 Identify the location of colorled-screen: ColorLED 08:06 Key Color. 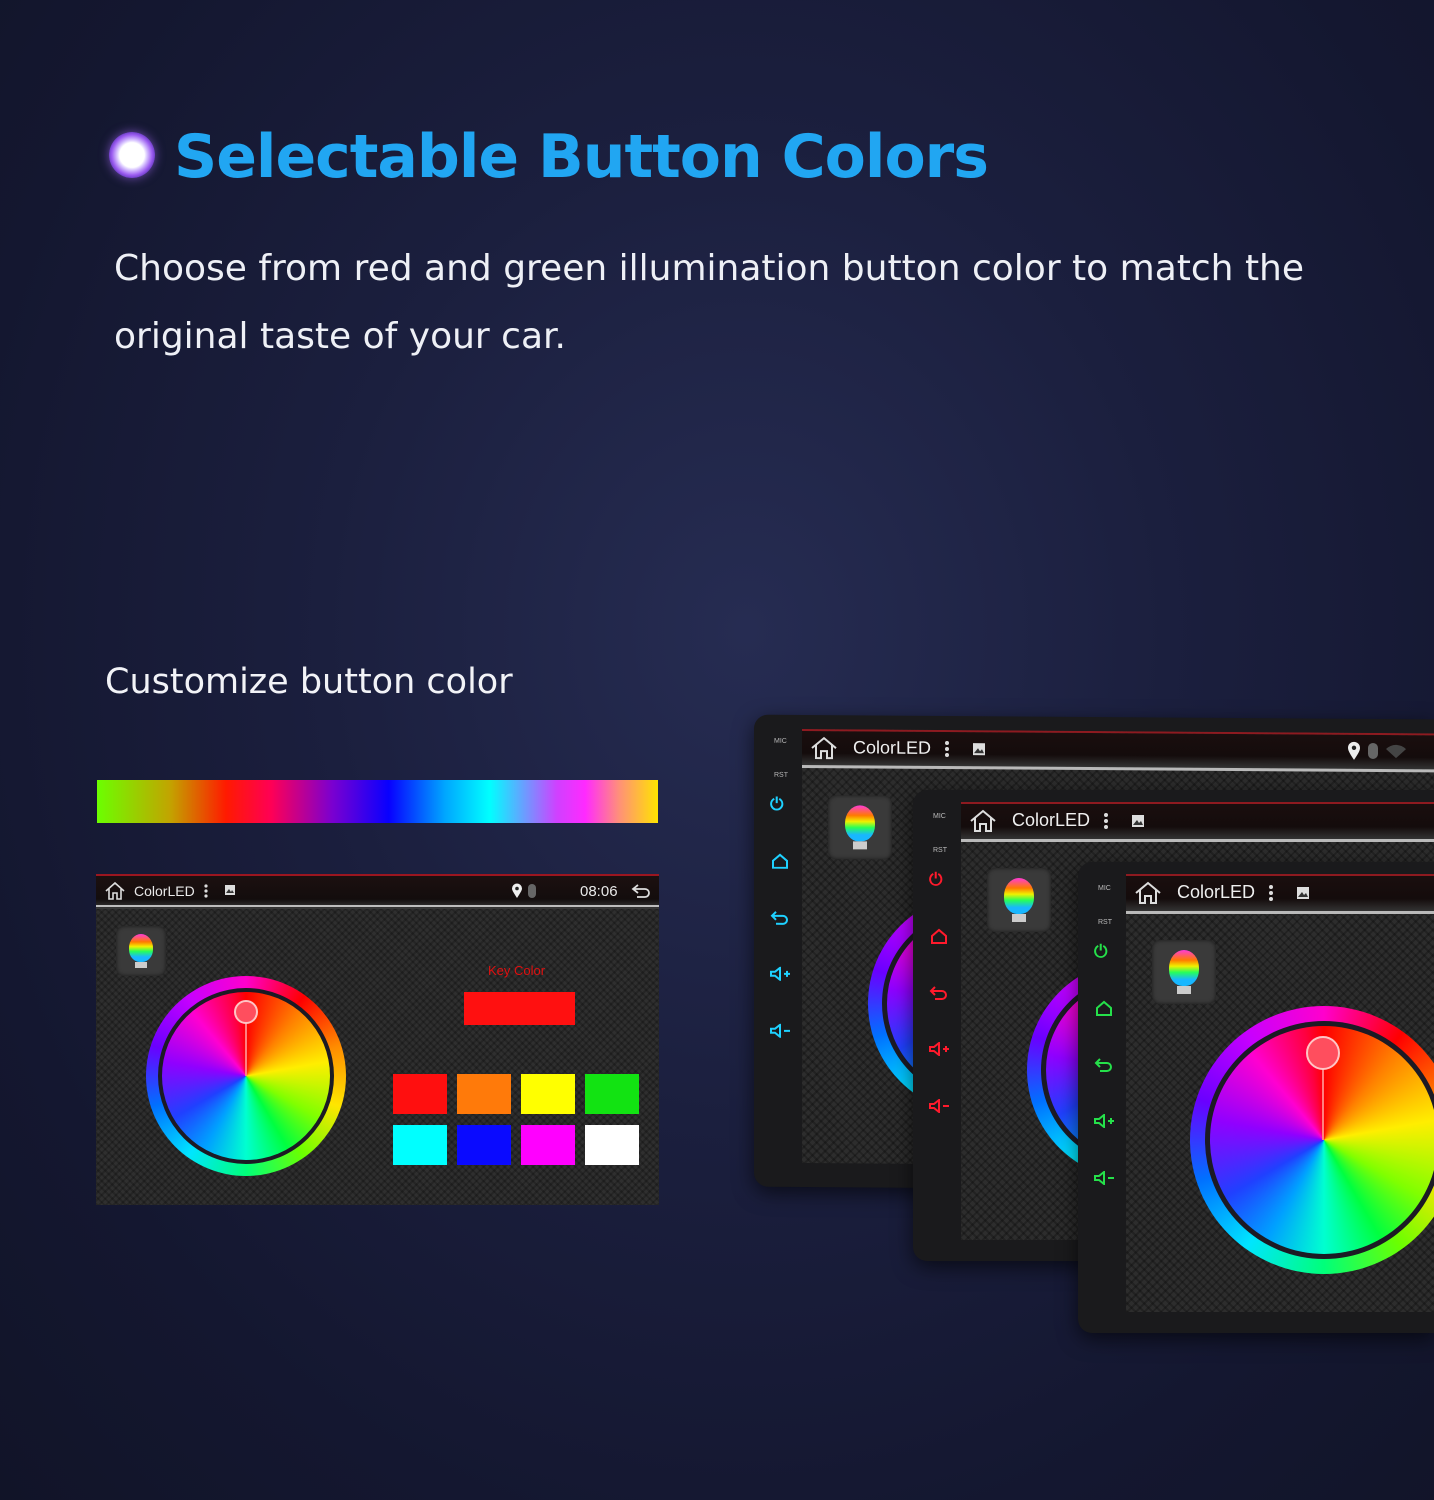
(377, 1039).